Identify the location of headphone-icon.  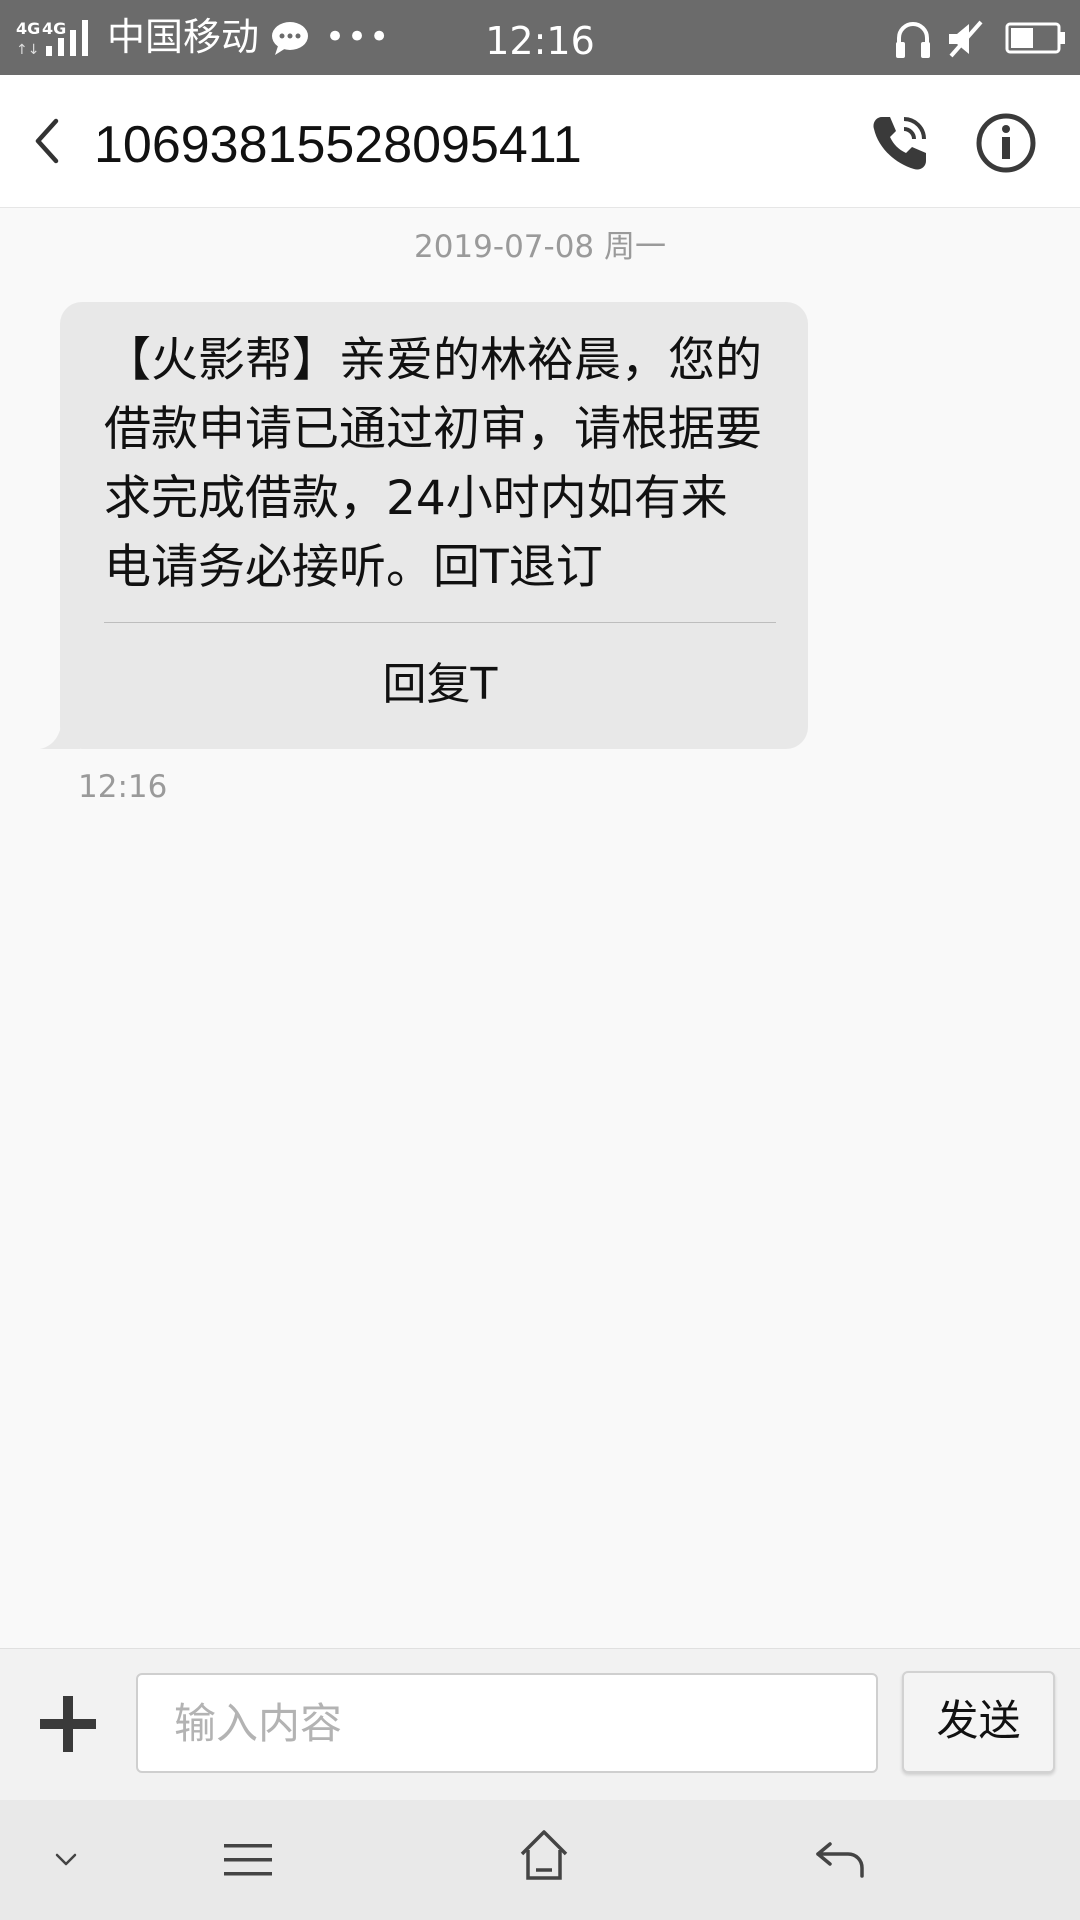
(913, 40).